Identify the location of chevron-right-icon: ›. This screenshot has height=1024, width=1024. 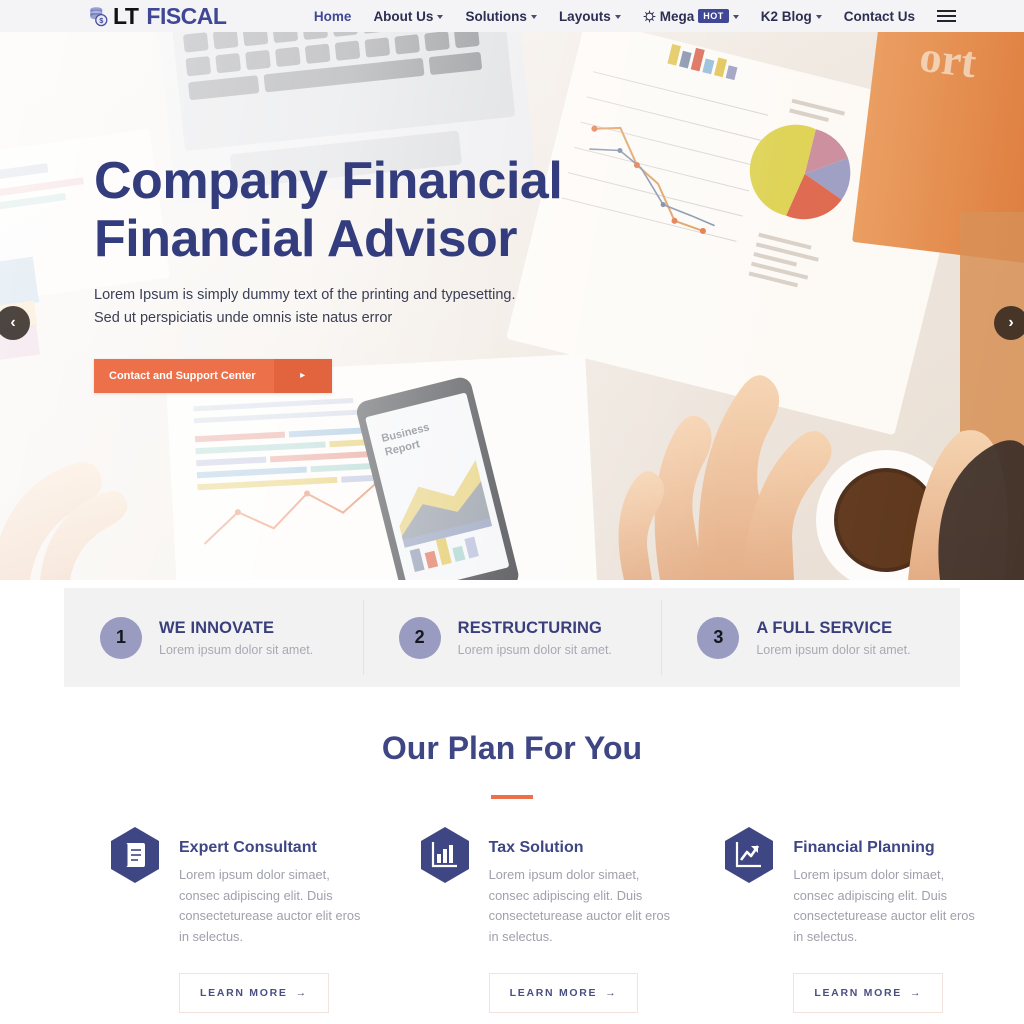
(1011, 322).